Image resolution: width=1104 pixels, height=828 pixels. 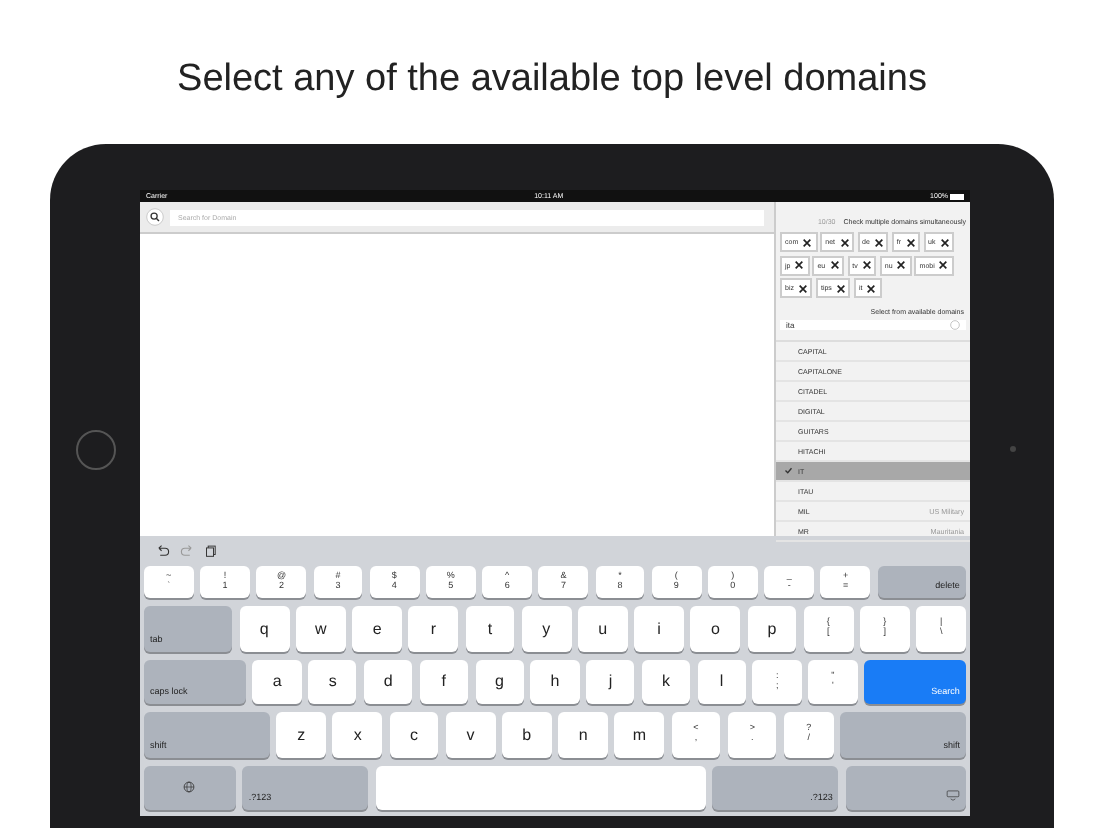 I want to click on keyboard-key: w, so click(x=321, y=628).